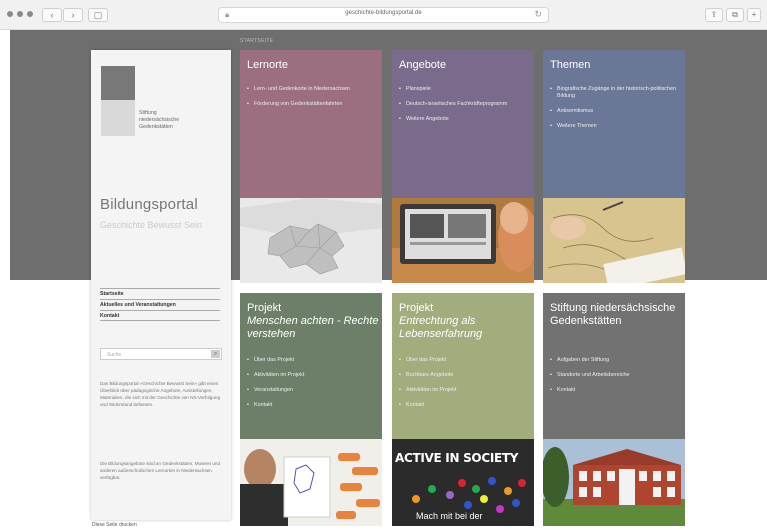 Image resolution: width=767 pixels, height=530 pixels. Describe the element at coordinates (615, 360) in the screenshot. I see `tile-link: Aufgaben der Stiftung` at that location.